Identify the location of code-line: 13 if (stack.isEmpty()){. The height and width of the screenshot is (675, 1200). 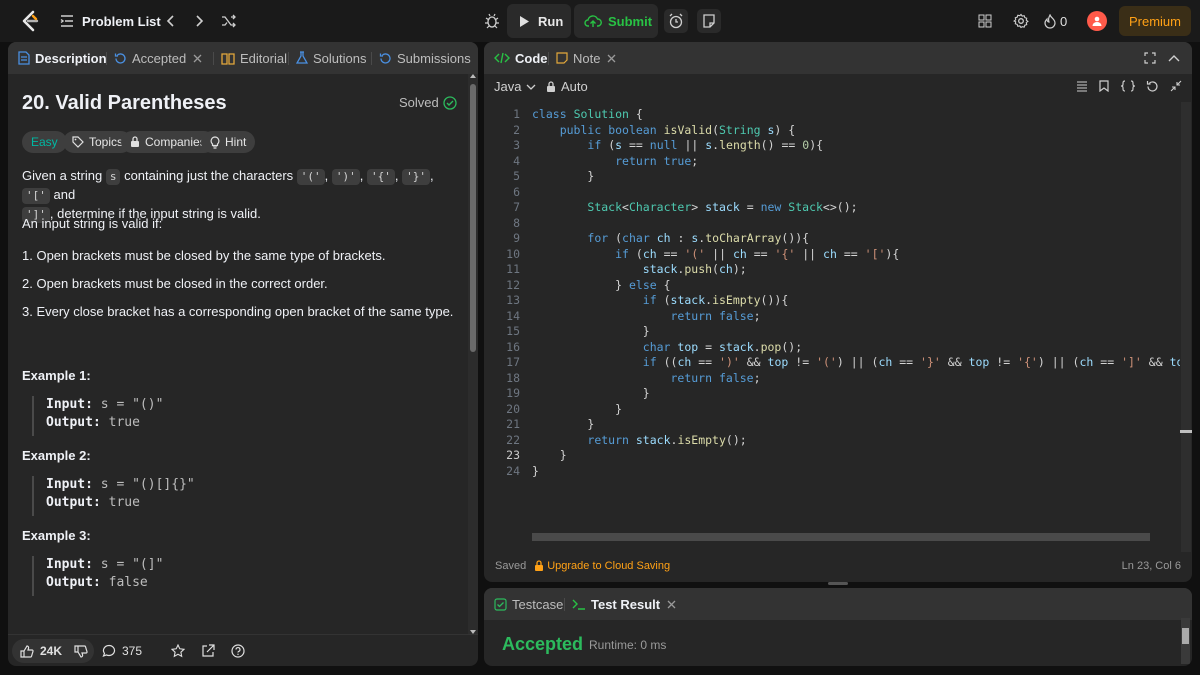
(832, 301).